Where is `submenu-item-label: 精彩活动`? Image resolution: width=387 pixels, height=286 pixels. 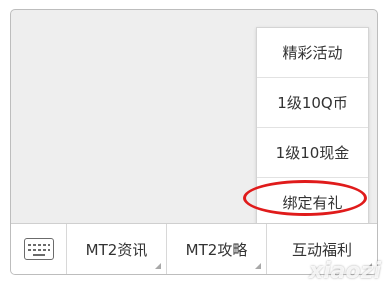
submenu-item-label: 精彩活动 is located at coordinates (312, 53).